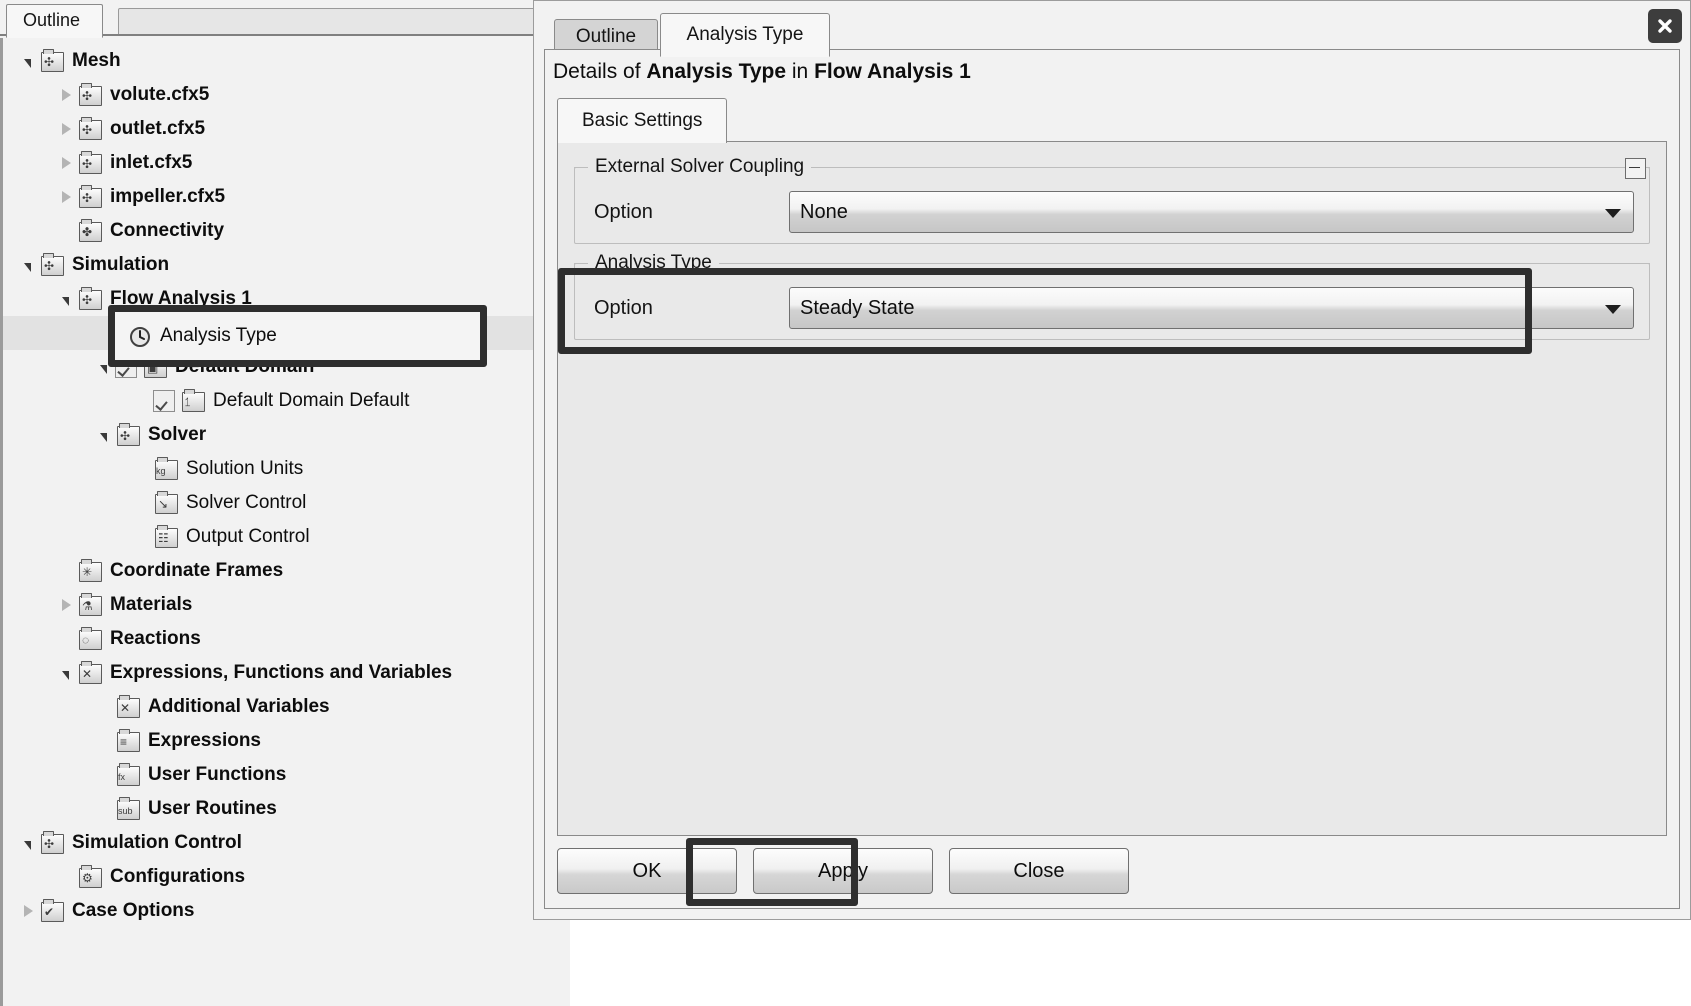 The image size is (1691, 1006). I want to click on chevron-down-icon, so click(1613, 309).